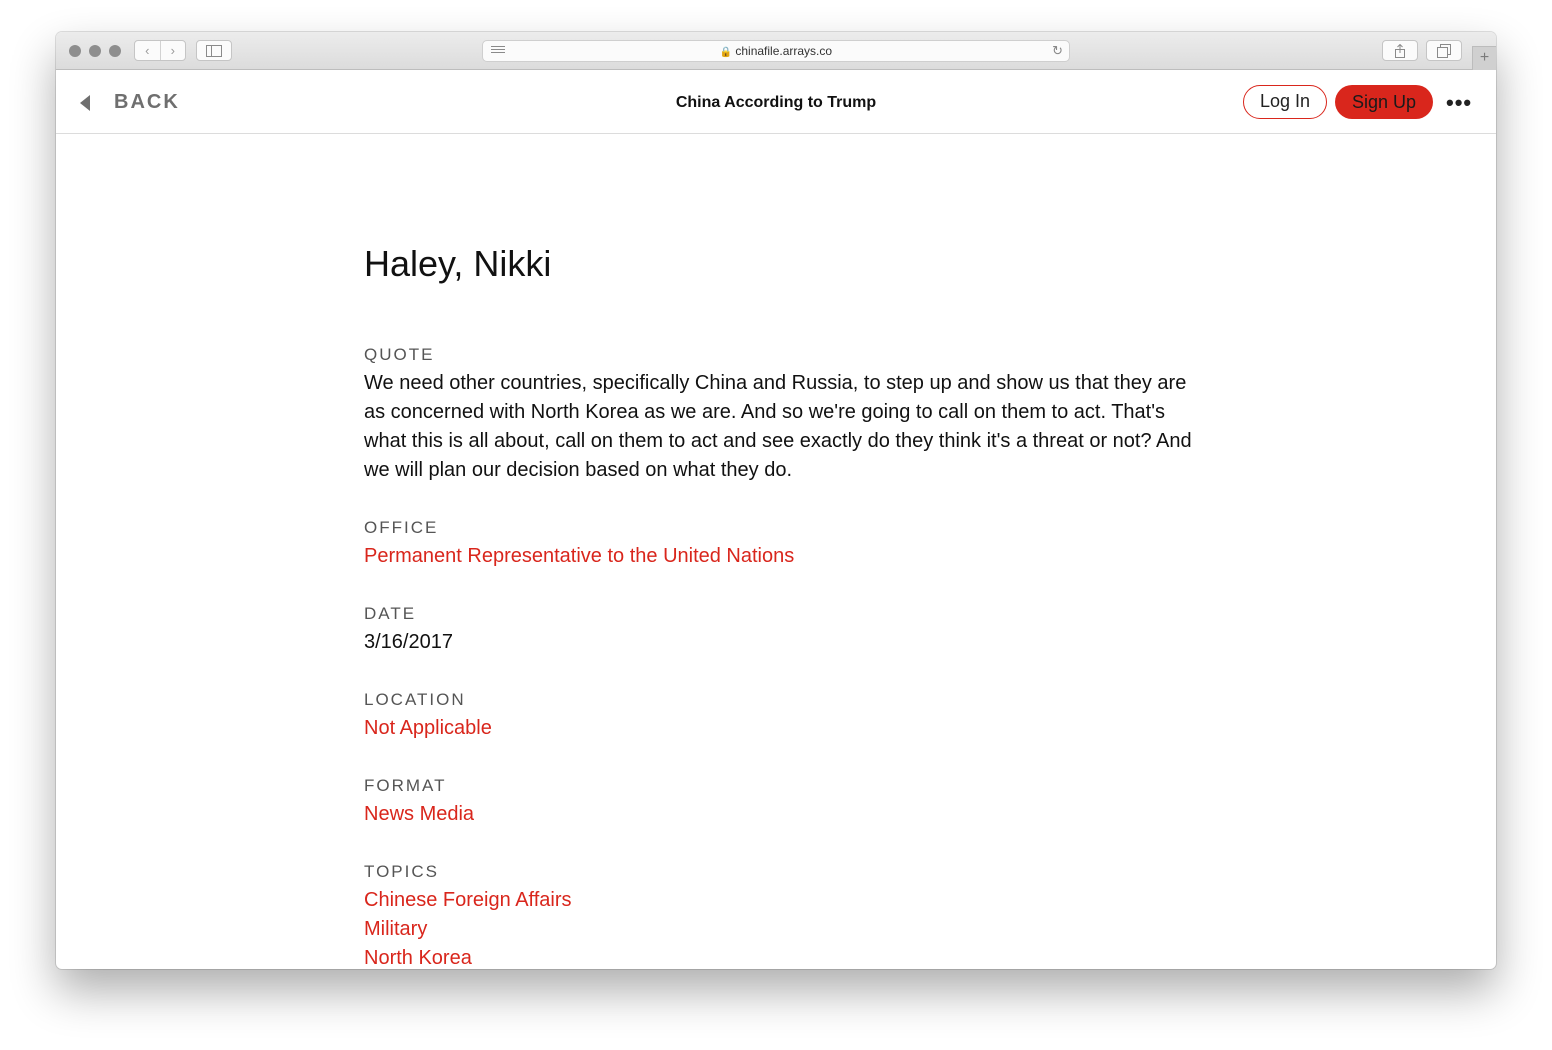 This screenshot has width=1552, height=1050. Describe the element at coordinates (390, 613) in the screenshot. I see `date-label: DATE` at that location.